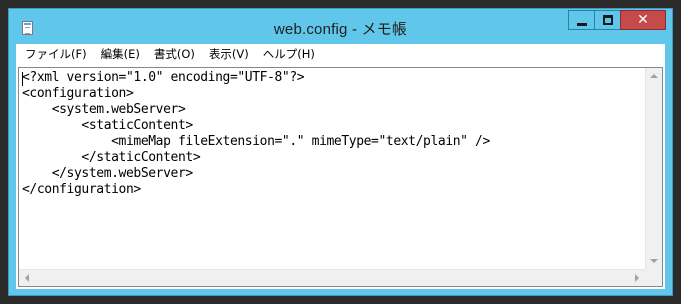  What do you see at coordinates (56, 54) in the screenshot?
I see `menu-file: ファイル(F)` at bounding box center [56, 54].